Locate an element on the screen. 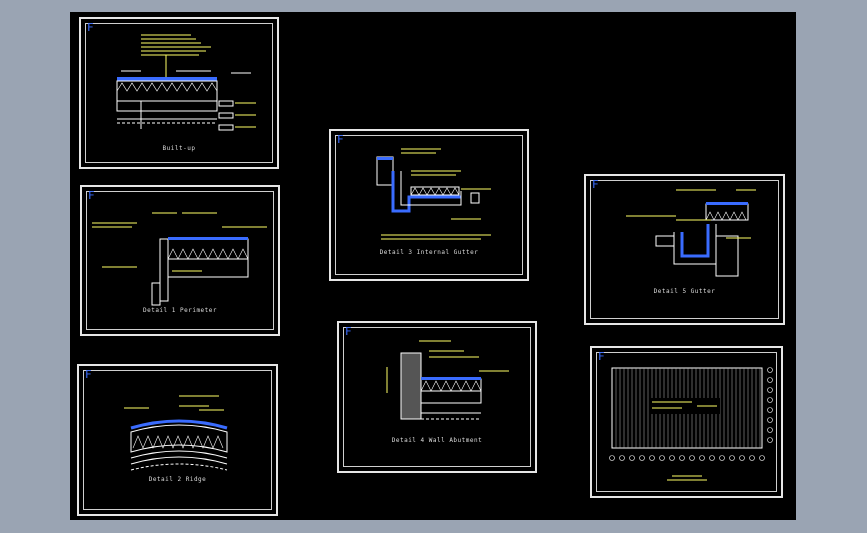  detail-sheet-ridge: F Detail 2 Ridge is located at coordinates (177, 440).